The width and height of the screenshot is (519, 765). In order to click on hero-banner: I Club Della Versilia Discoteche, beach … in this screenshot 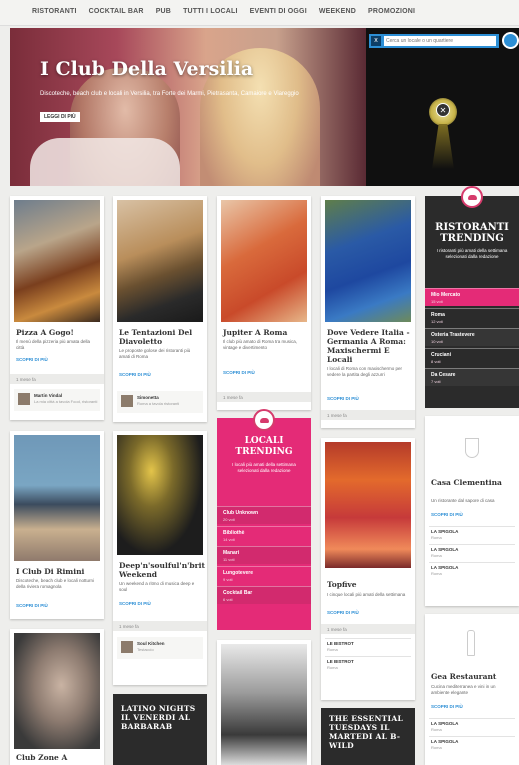, I will do `click(188, 107)`.